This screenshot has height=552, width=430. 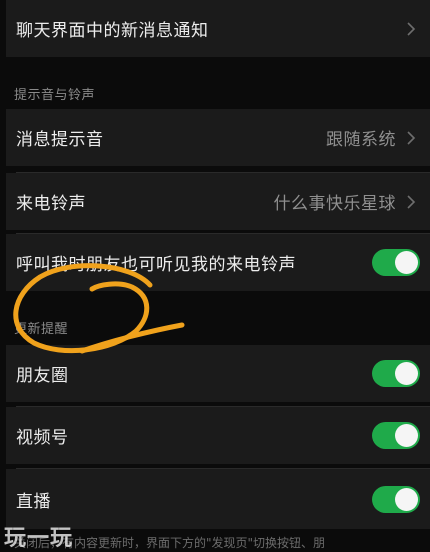 I want to click on live-toggle, so click(x=396, y=499).